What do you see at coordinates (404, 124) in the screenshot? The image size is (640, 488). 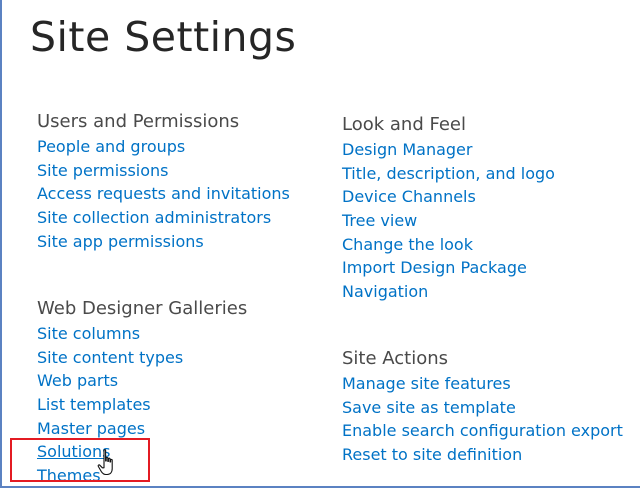 I see `section-heading: Look and Feel` at bounding box center [404, 124].